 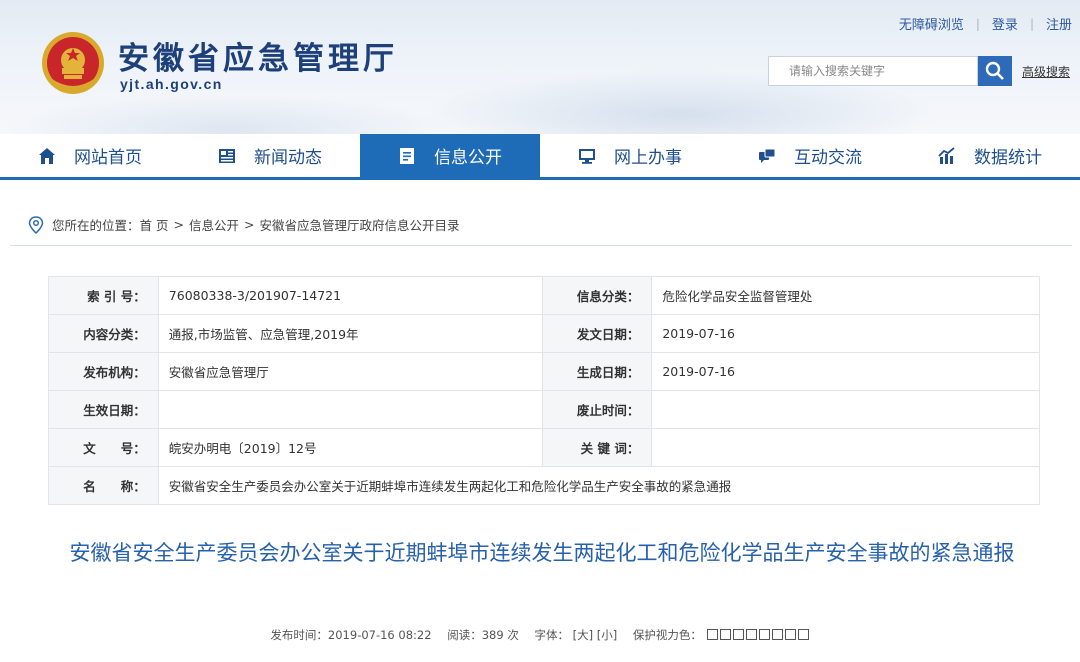 What do you see at coordinates (1008, 158) in the screenshot?
I see `nav-label: 数据统计` at bounding box center [1008, 158].